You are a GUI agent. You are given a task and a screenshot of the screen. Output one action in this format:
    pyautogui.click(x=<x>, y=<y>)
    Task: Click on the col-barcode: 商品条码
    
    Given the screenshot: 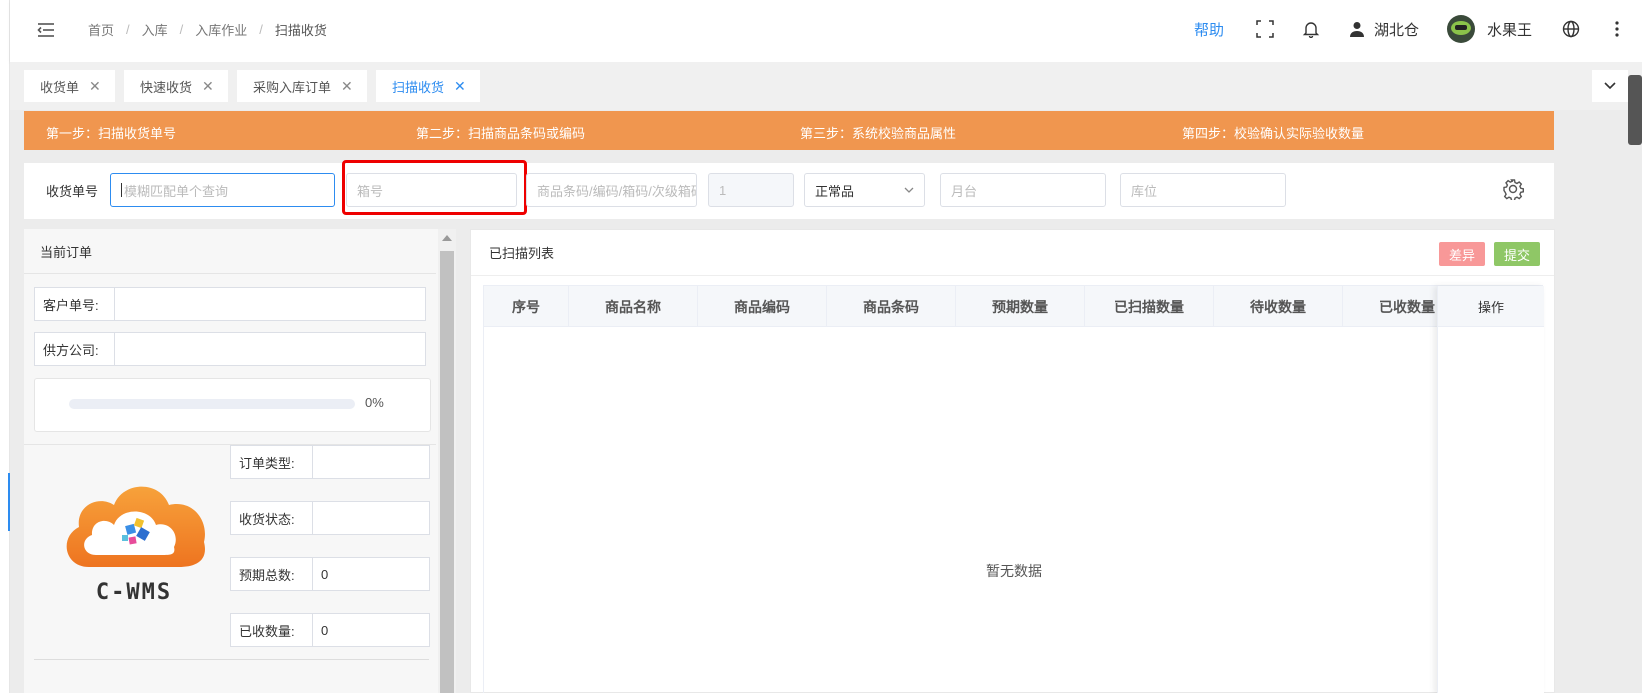 What is the action you would take?
    pyautogui.click(x=891, y=306)
    